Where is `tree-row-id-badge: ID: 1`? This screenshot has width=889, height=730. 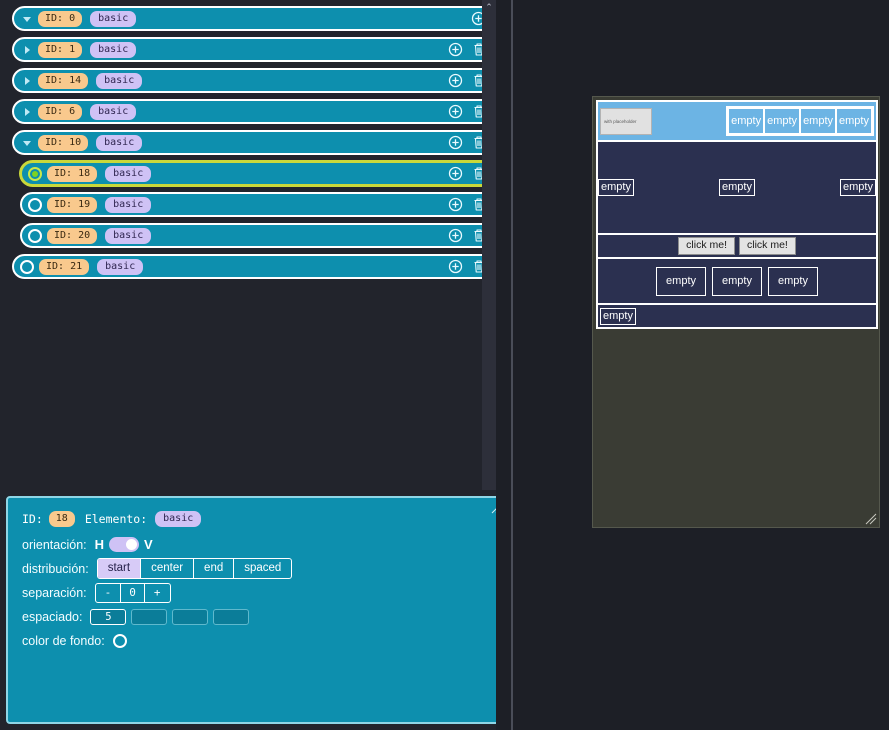 tree-row-id-badge: ID: 1 is located at coordinates (60, 49).